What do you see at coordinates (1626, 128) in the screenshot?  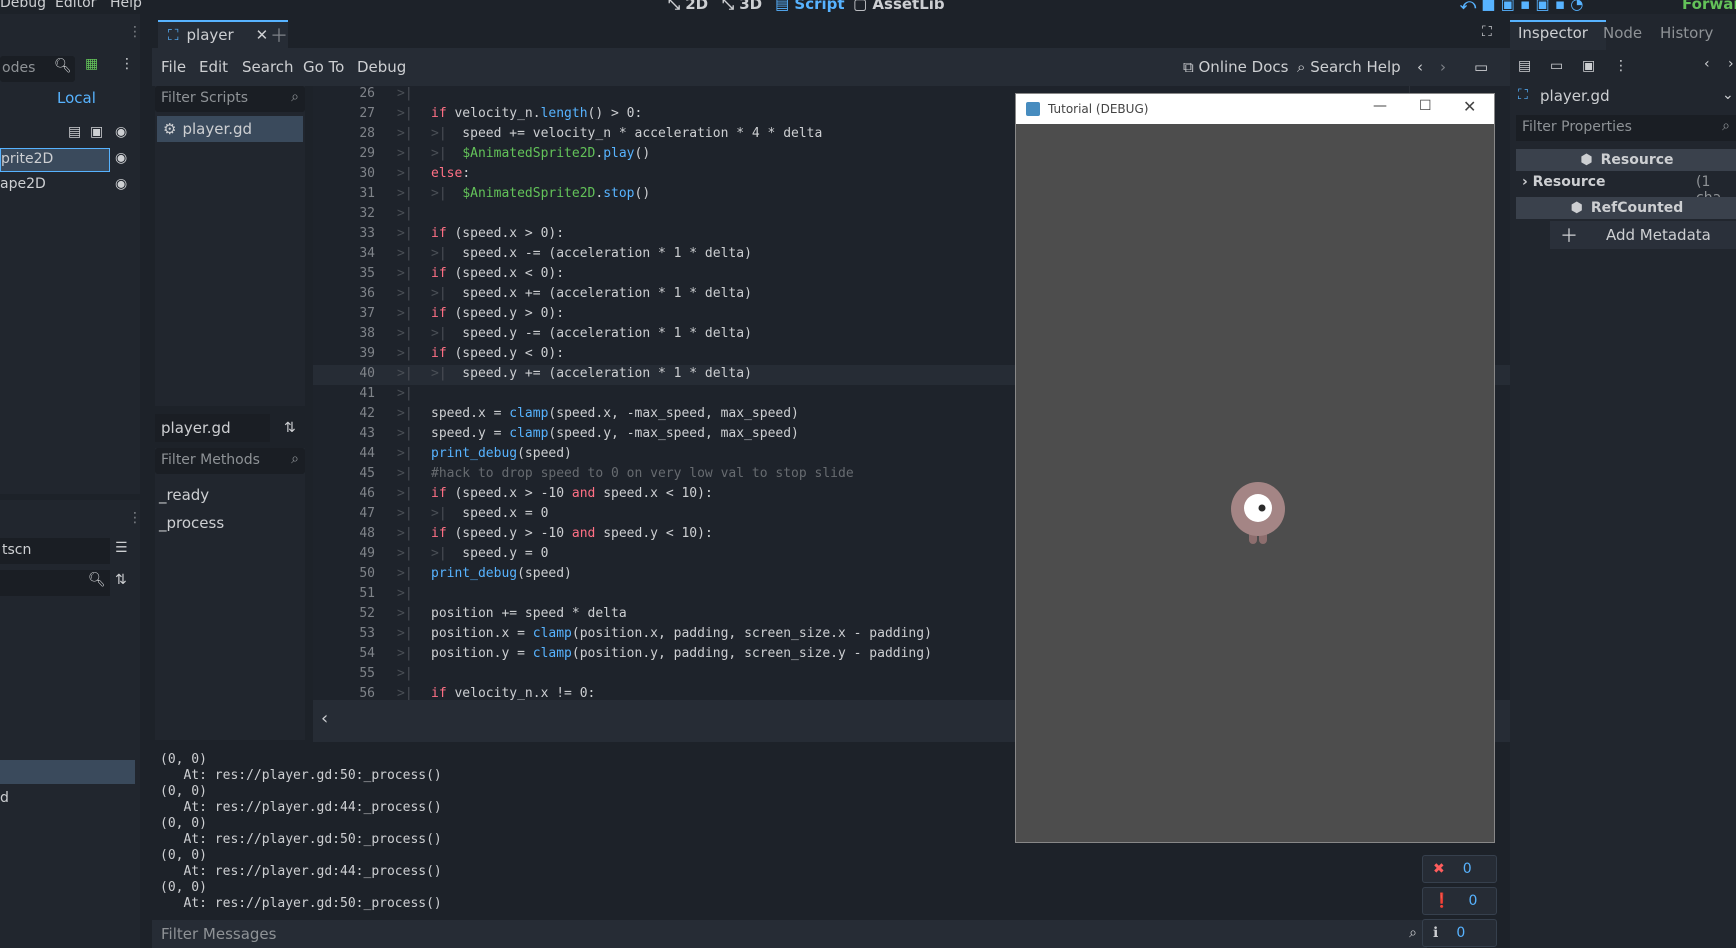 I see `filter-properties-input: Filter Properties ⌕` at bounding box center [1626, 128].